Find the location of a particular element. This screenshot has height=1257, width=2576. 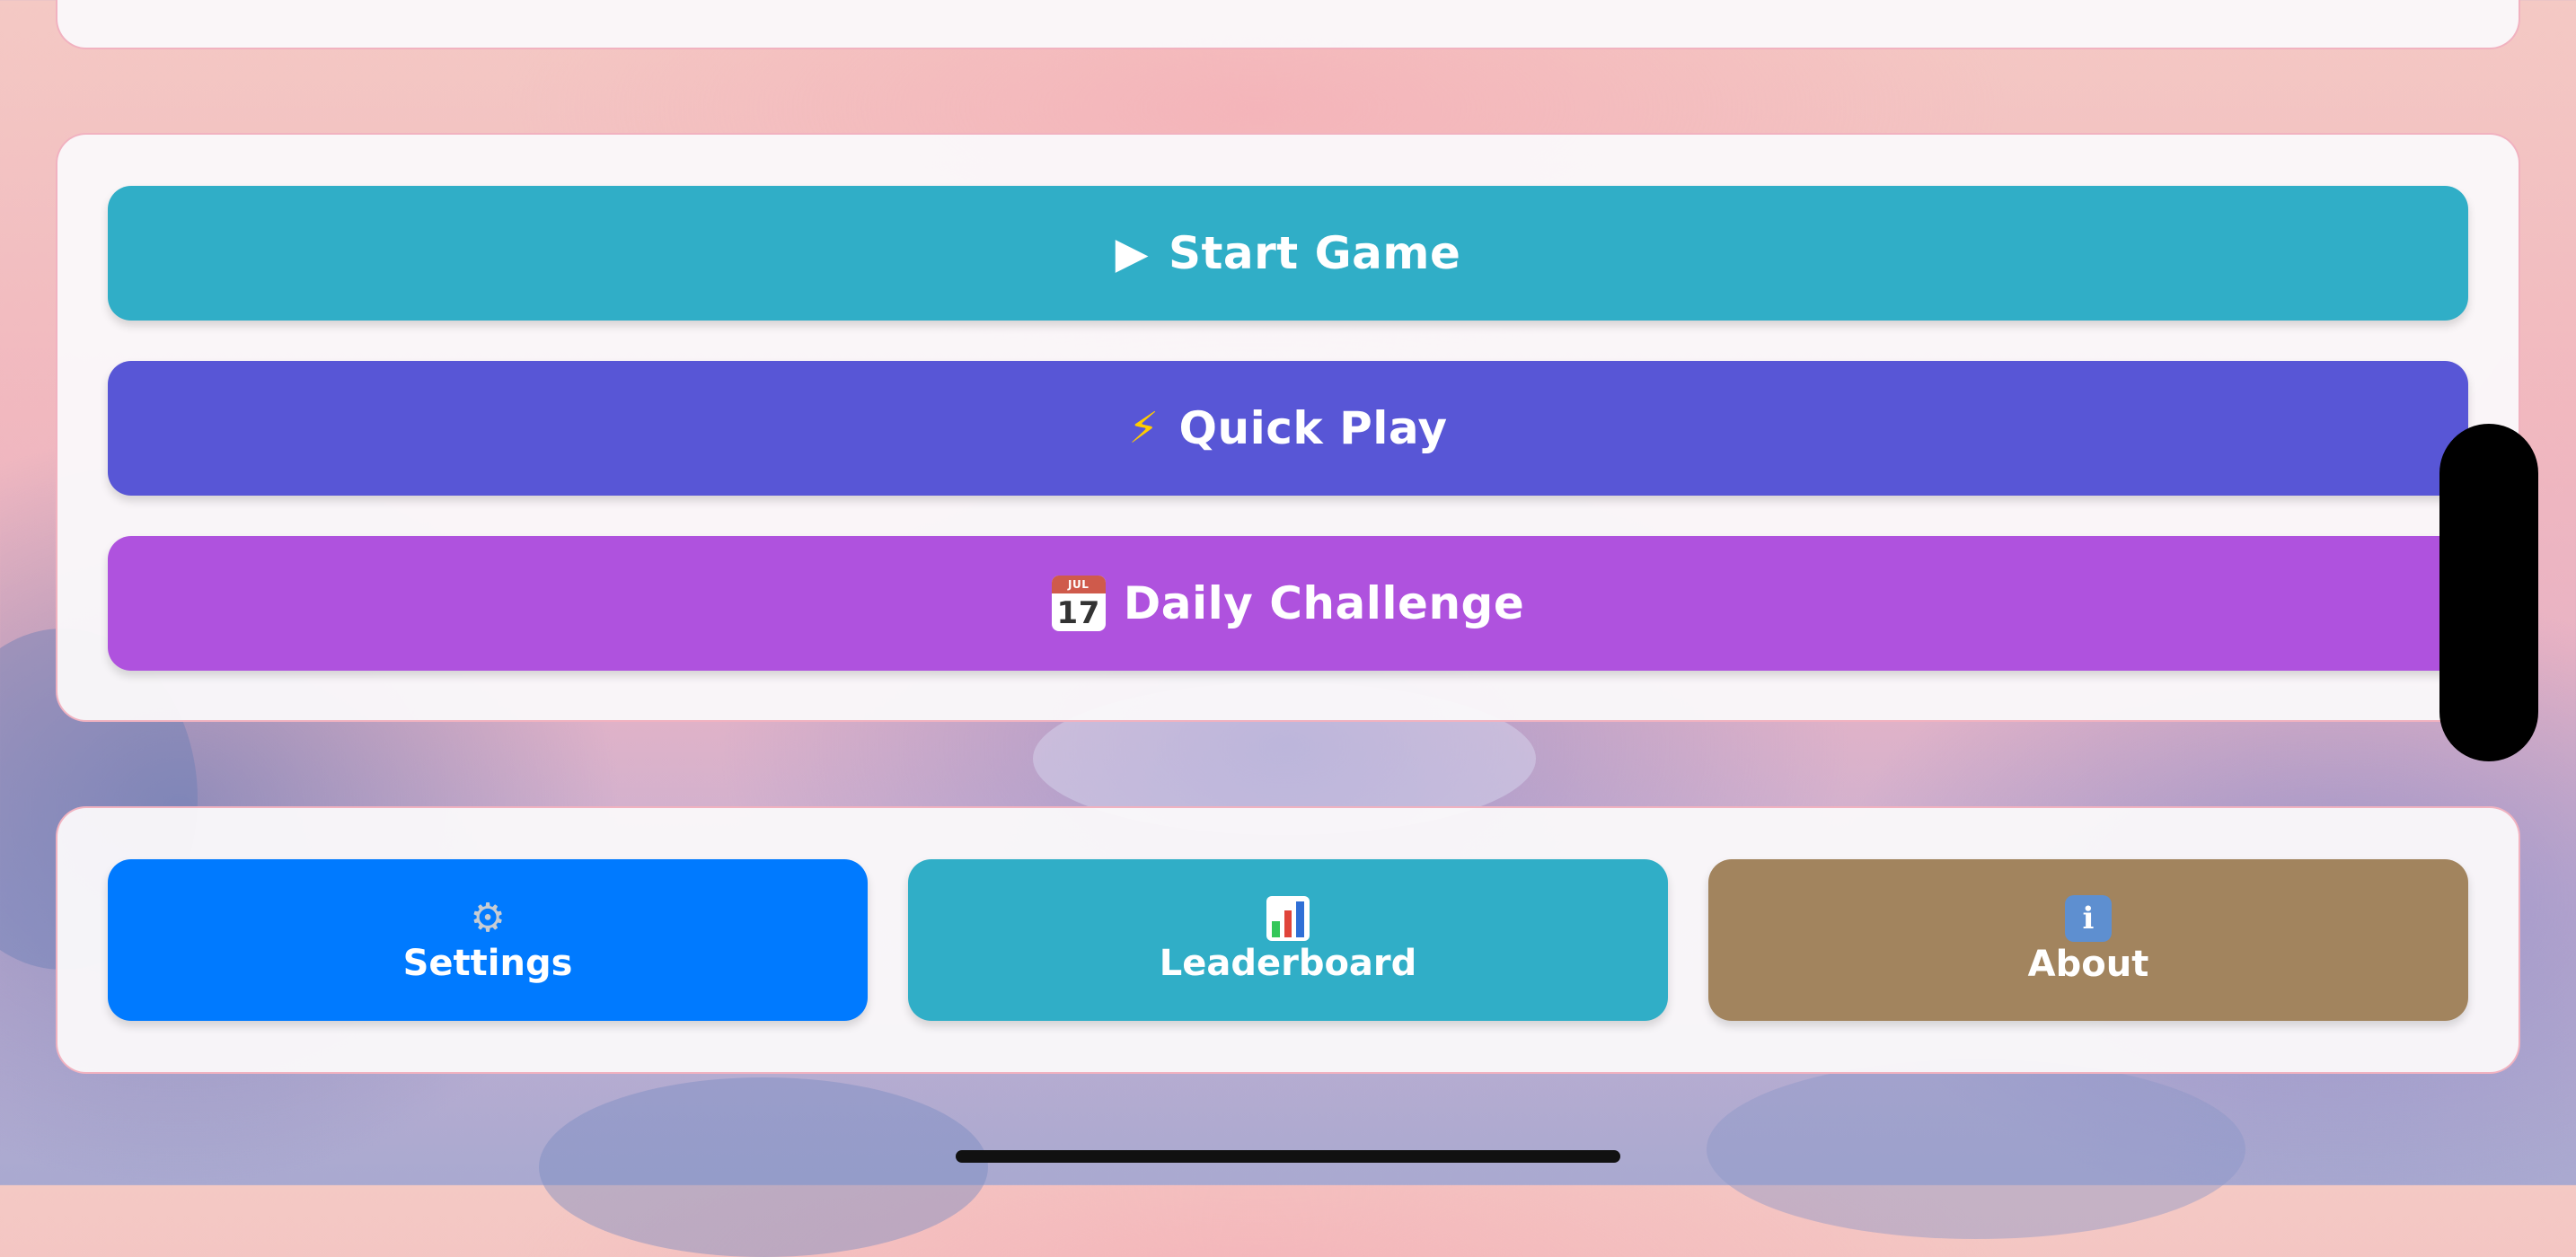

home-indicator is located at coordinates (1288, 1156).